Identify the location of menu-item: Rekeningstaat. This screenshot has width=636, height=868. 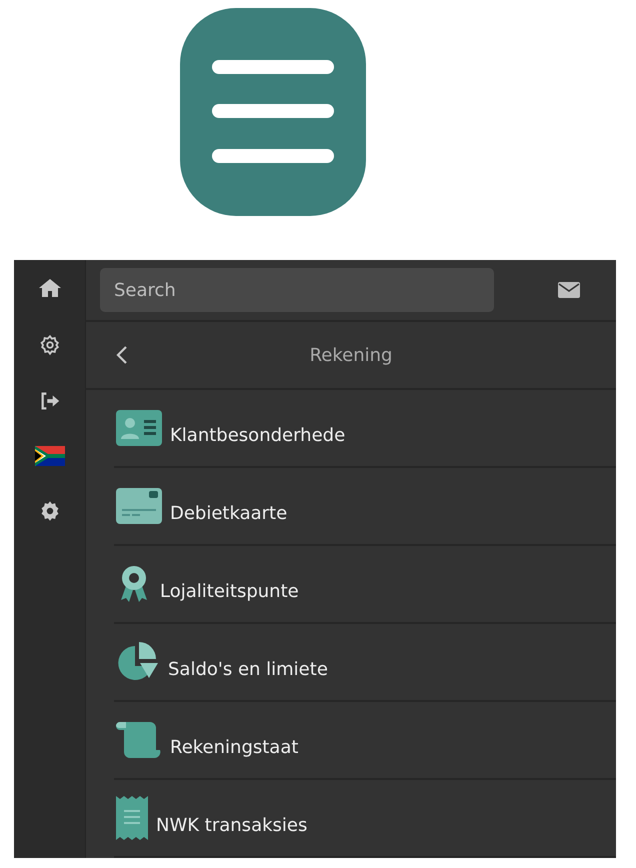
(365, 741).